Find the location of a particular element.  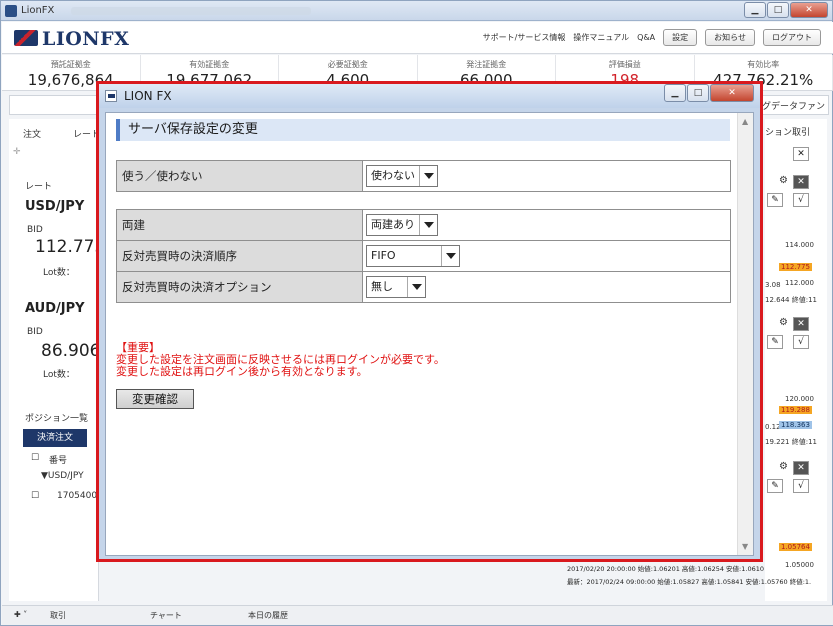

scroll-up-icon: ▲ is located at coordinates (745, 121).